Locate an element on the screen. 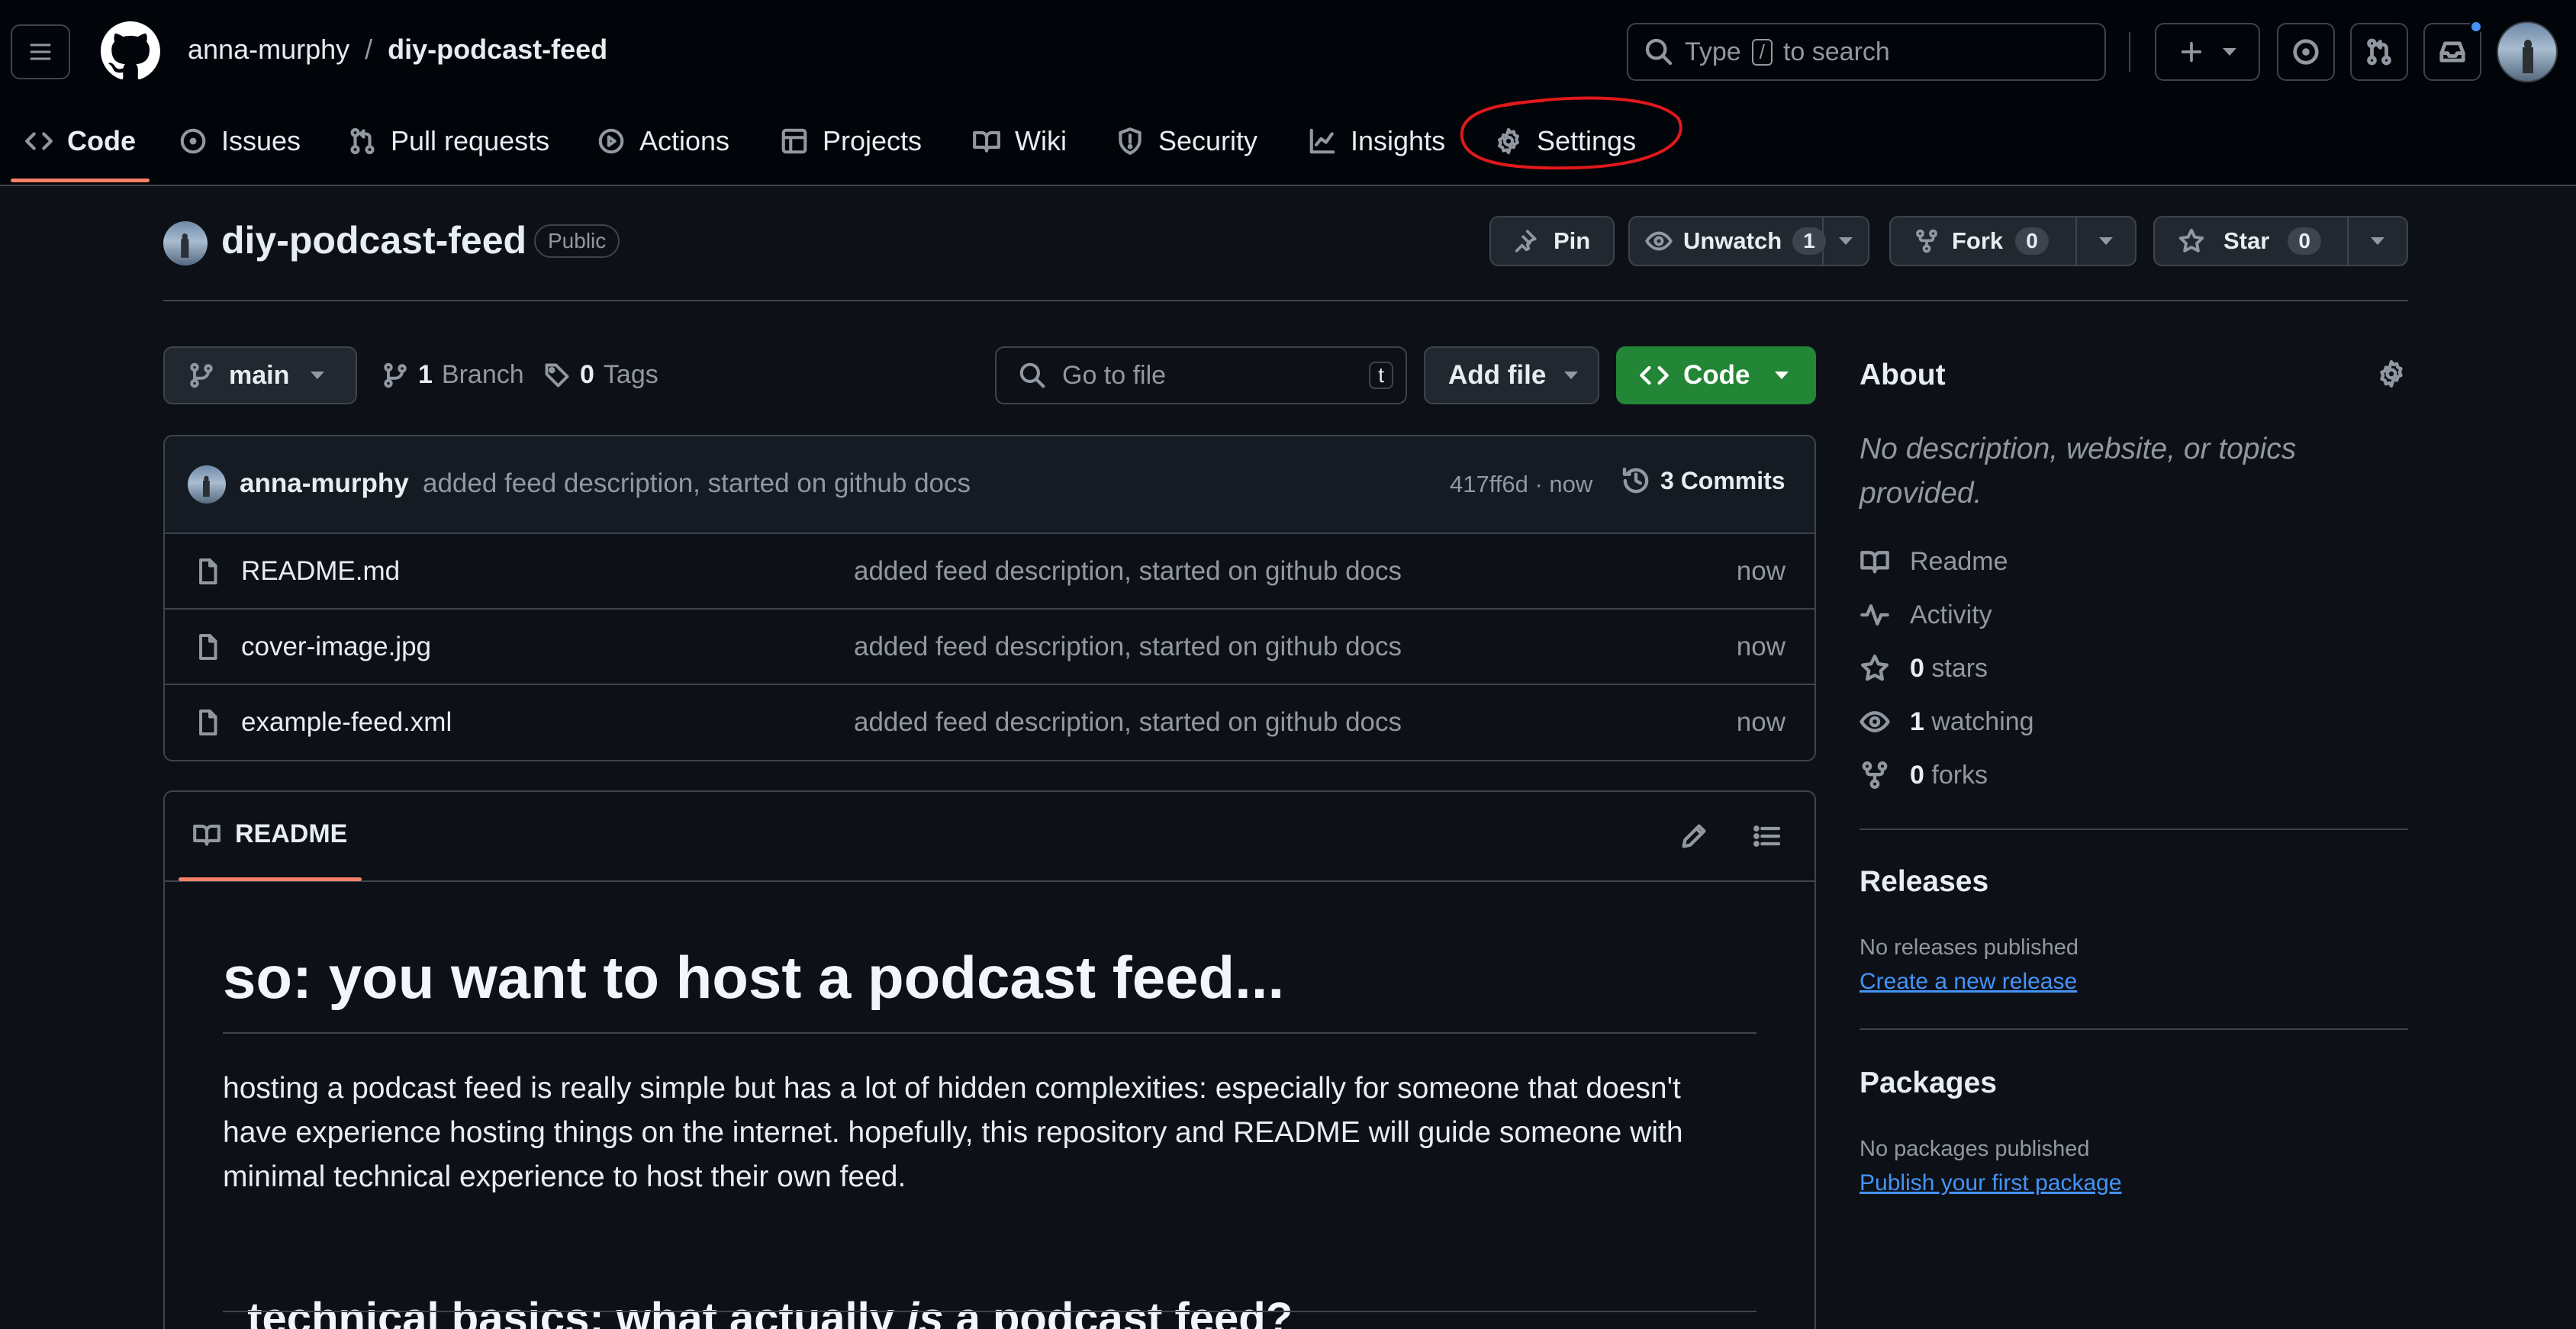  github-logo is located at coordinates (130, 51).